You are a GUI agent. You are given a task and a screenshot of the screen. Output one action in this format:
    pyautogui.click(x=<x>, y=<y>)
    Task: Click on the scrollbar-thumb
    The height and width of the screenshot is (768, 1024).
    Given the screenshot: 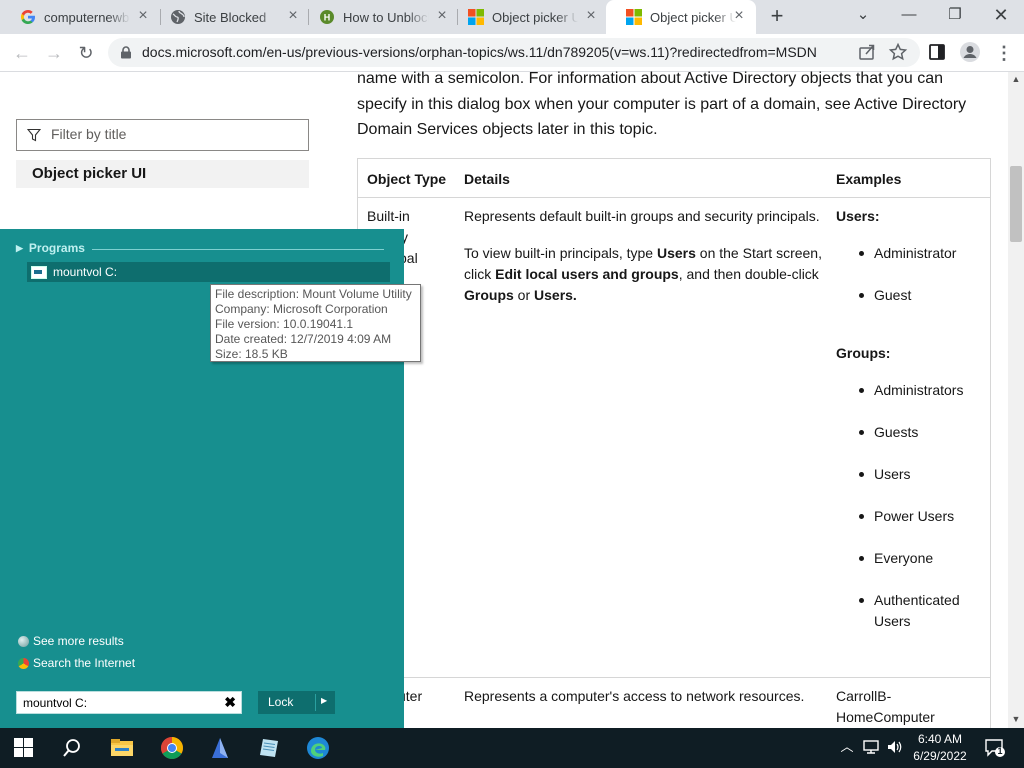 What is the action you would take?
    pyautogui.click(x=1016, y=204)
    